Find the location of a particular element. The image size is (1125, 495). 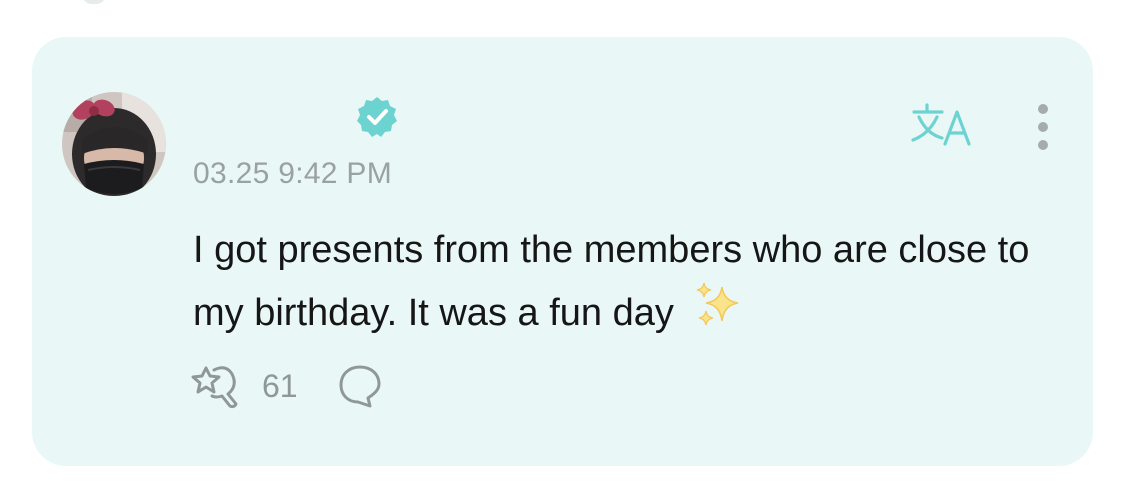

avatar is located at coordinates (114, 144).